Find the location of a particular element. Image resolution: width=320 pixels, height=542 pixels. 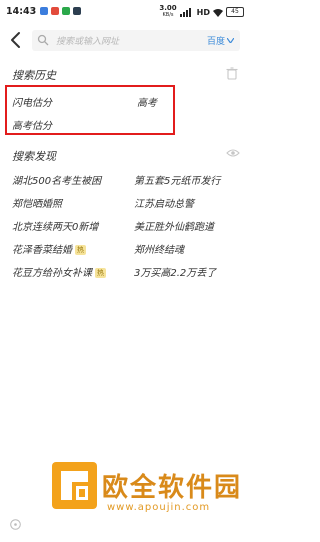

battery-icon: 45 is located at coordinates (235, 12).